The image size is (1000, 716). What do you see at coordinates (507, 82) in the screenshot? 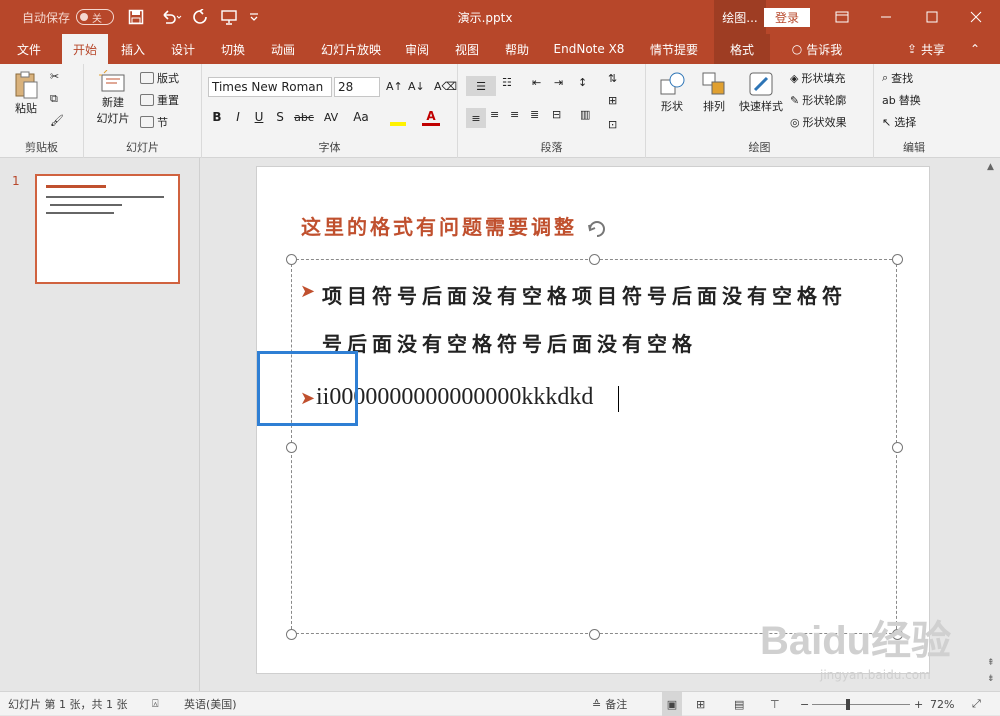
I see `numbering-icon: ☷` at bounding box center [507, 82].